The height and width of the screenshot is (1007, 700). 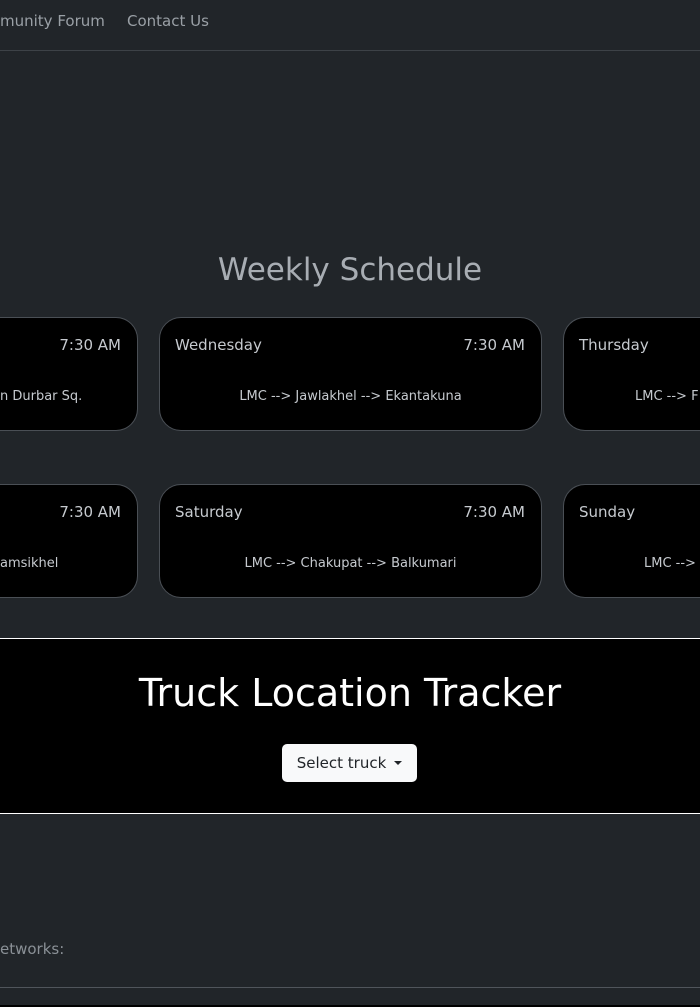 I want to click on card-route: LMC --> F, so click(x=667, y=396).